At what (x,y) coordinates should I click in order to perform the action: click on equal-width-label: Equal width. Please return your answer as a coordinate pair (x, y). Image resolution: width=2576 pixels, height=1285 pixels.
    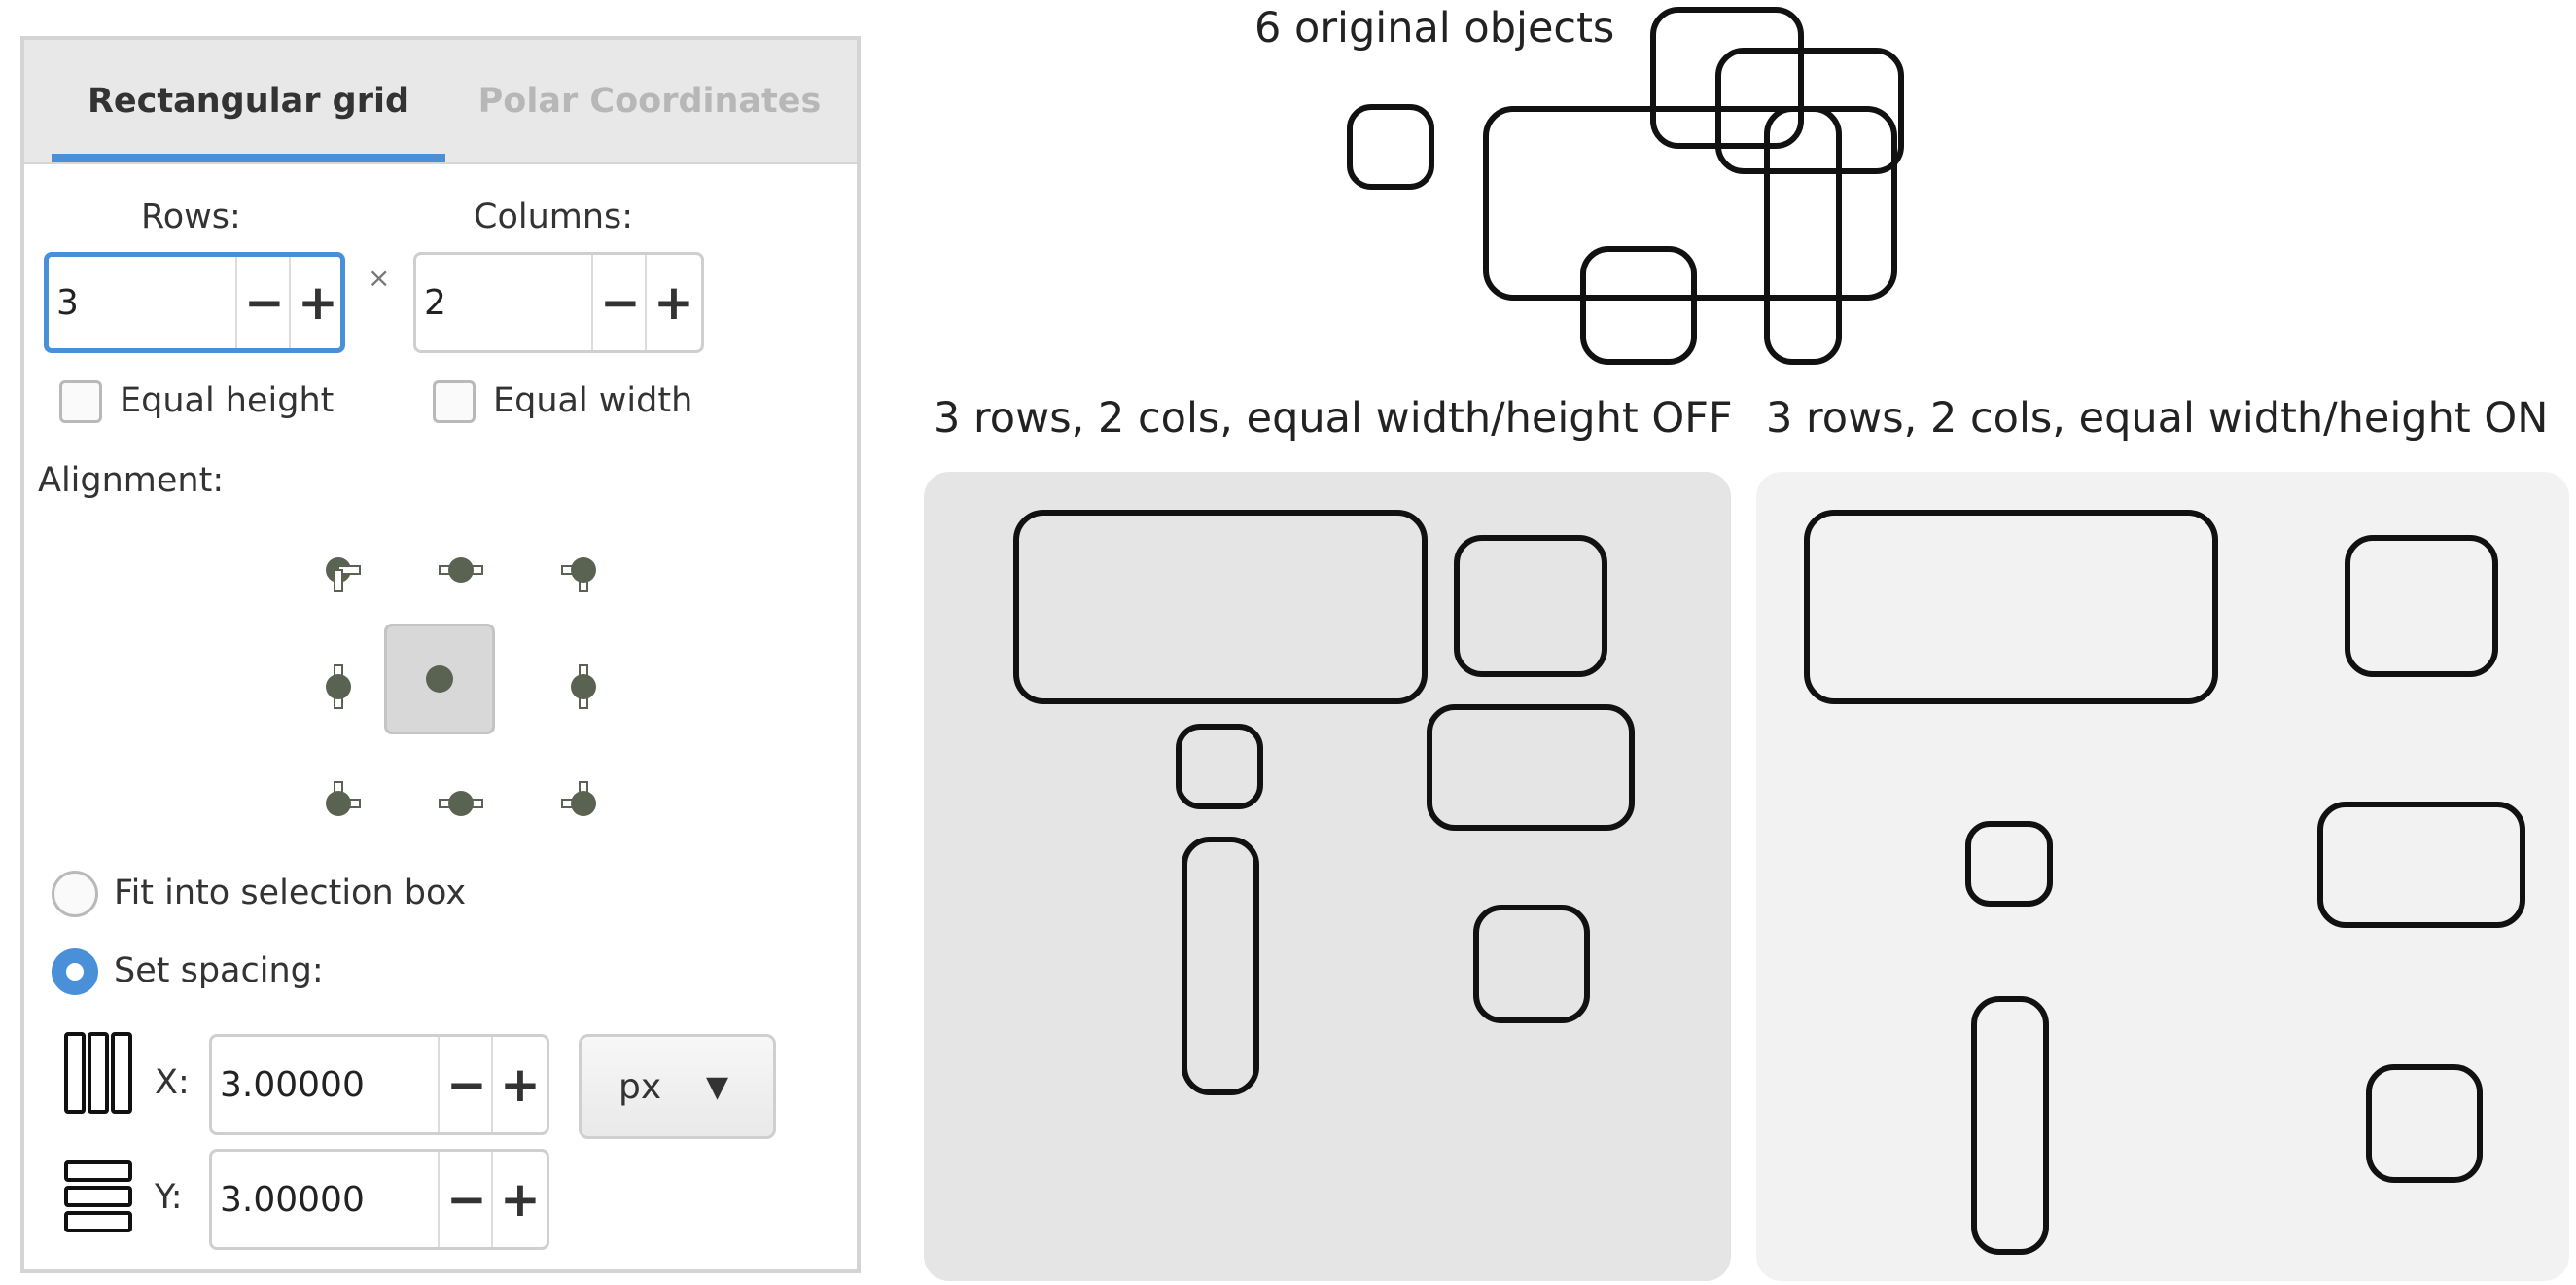
    Looking at the image, I should click on (593, 400).